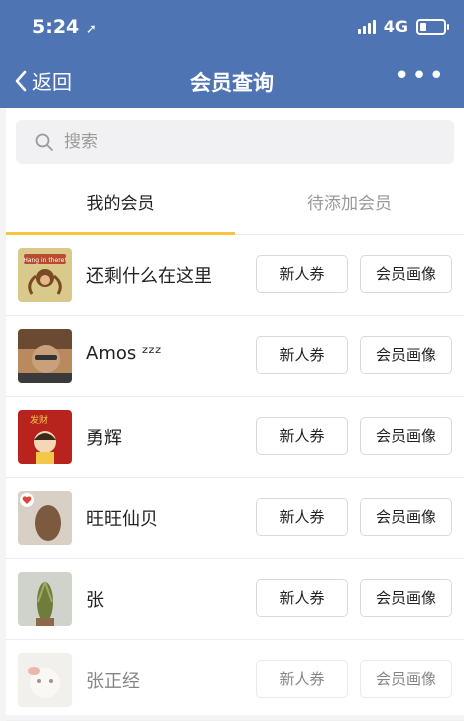 The height and width of the screenshot is (721, 464). Describe the element at coordinates (235, 680) in the screenshot. I see `list-item: 张正经 新人券 会员画像` at that location.